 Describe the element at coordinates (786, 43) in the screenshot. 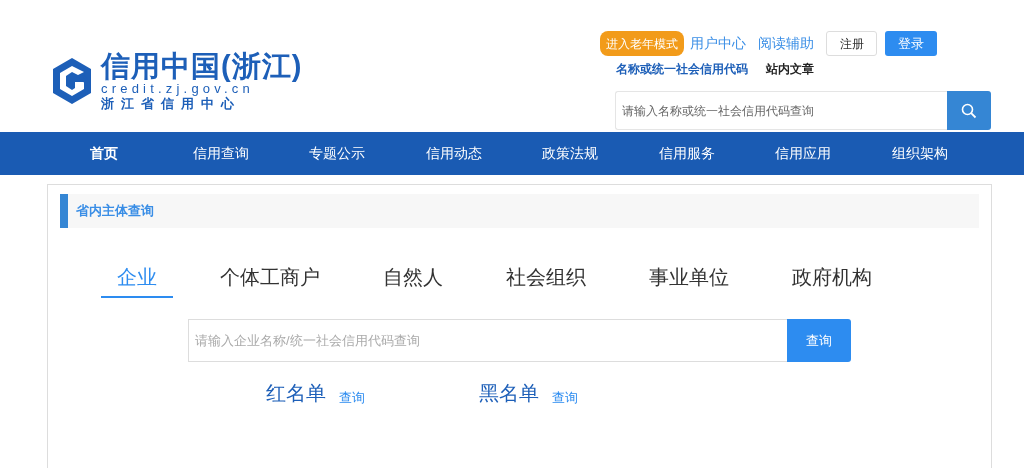

I see `header-link: 阅读辅助` at that location.